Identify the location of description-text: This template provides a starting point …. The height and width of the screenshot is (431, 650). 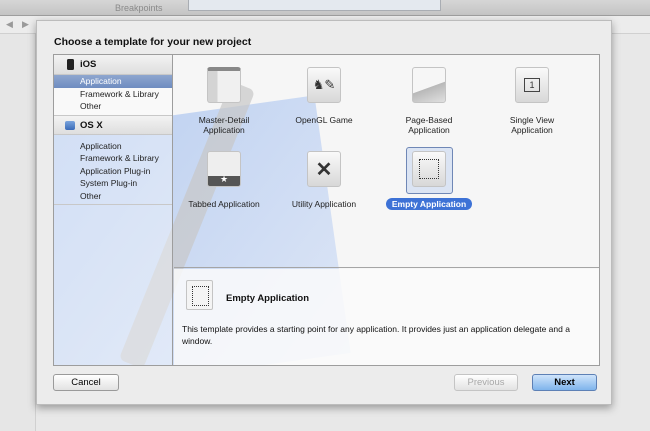
(376, 335).